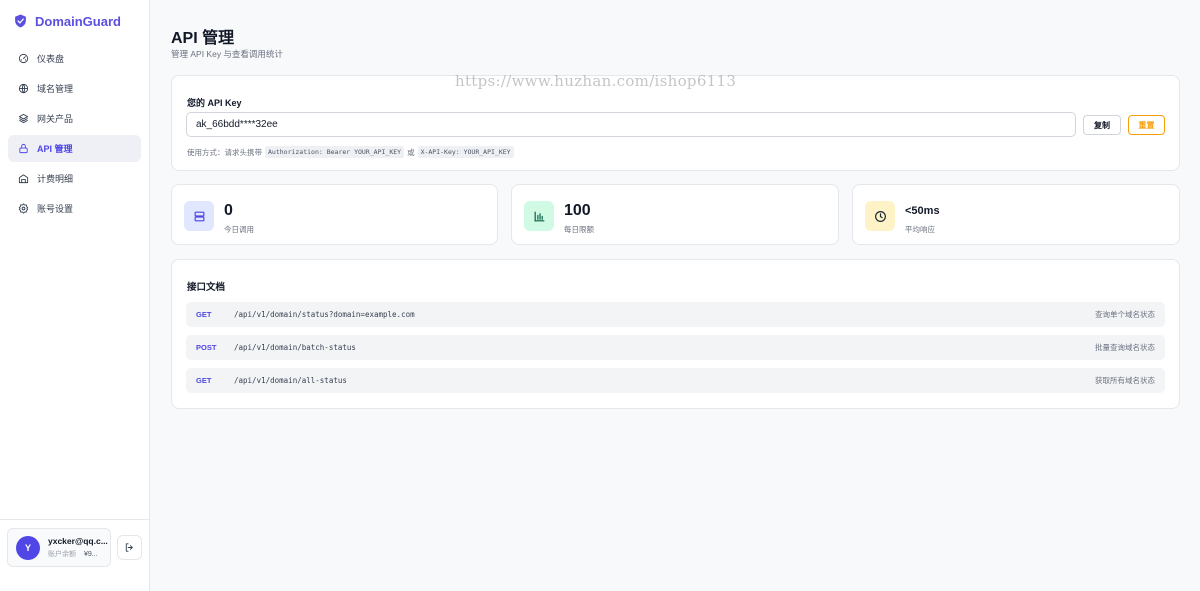 This screenshot has height=591, width=1200. Describe the element at coordinates (224, 152) in the screenshot. I see `usage-prefix: 使用方式：请求头携带` at that location.